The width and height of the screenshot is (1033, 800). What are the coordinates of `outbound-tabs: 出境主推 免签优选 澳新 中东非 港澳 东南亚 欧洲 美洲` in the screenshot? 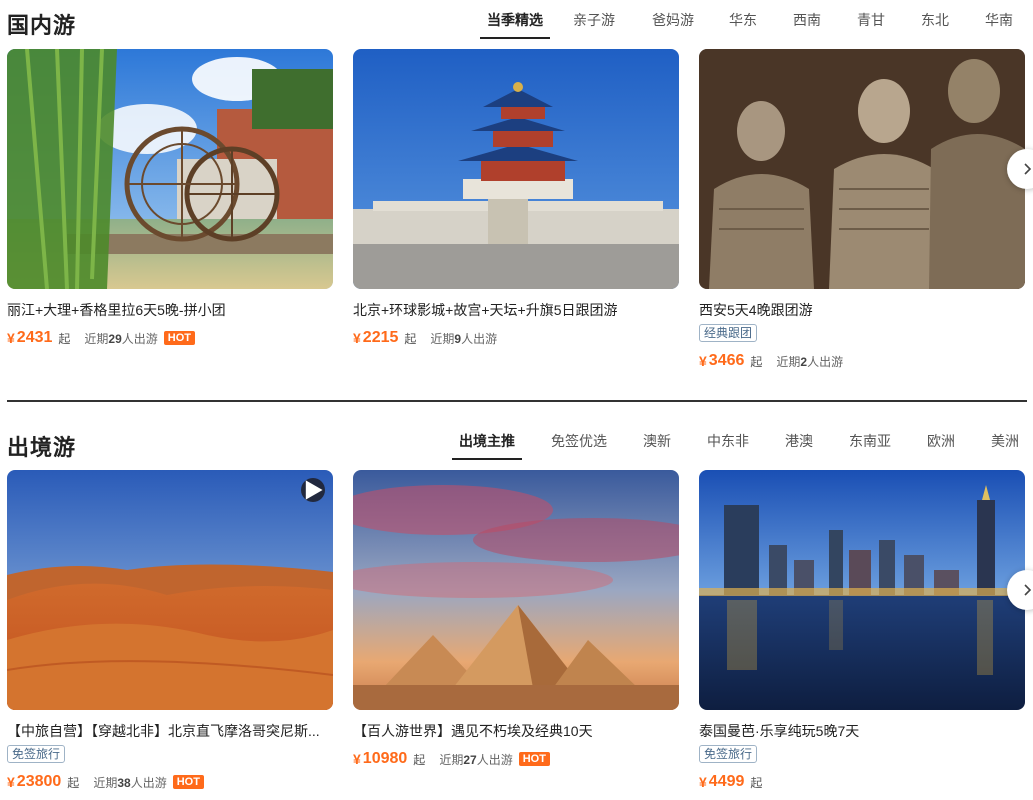 It's located at (736, 444).